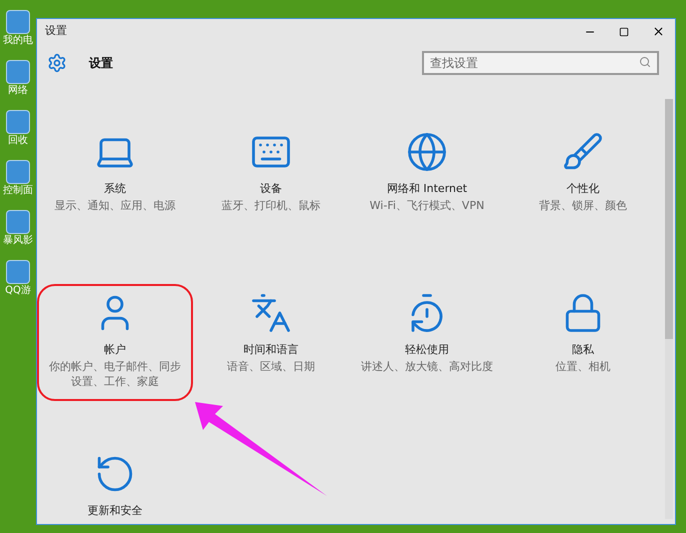 The width and height of the screenshot is (686, 533). Describe the element at coordinates (18, 141) in the screenshot. I see `desktop-icon-label: 回收` at that location.